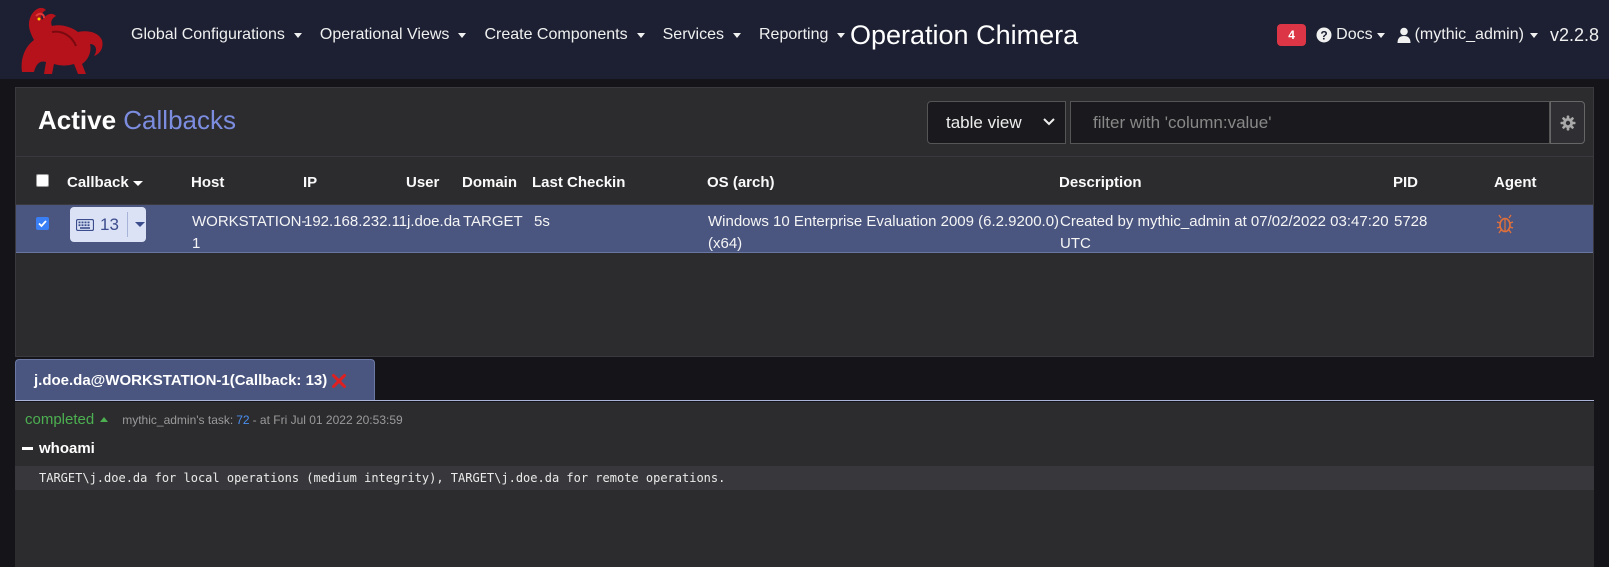 The height and width of the screenshot is (567, 1609). I want to click on column-header-ip: IP, so click(310, 182).